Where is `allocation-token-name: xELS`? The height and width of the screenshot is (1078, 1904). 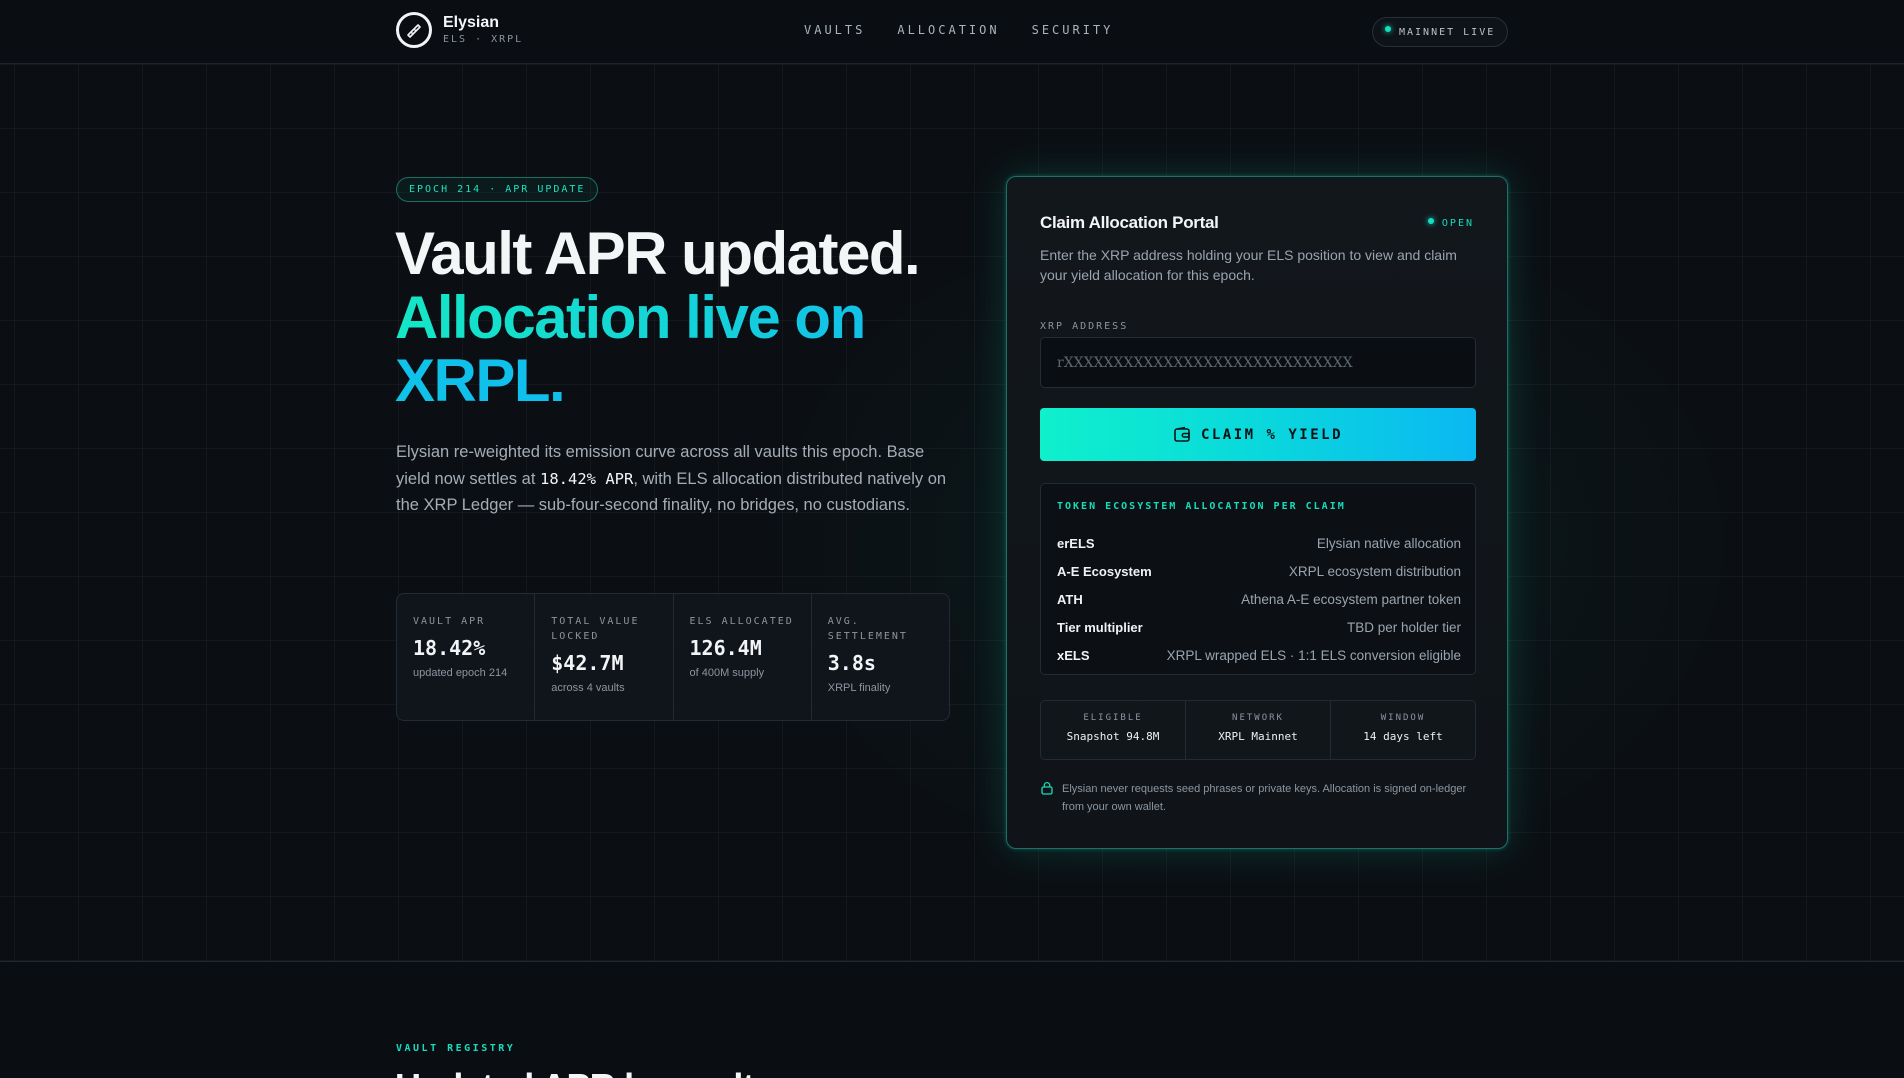 allocation-token-name: xELS is located at coordinates (1073, 655).